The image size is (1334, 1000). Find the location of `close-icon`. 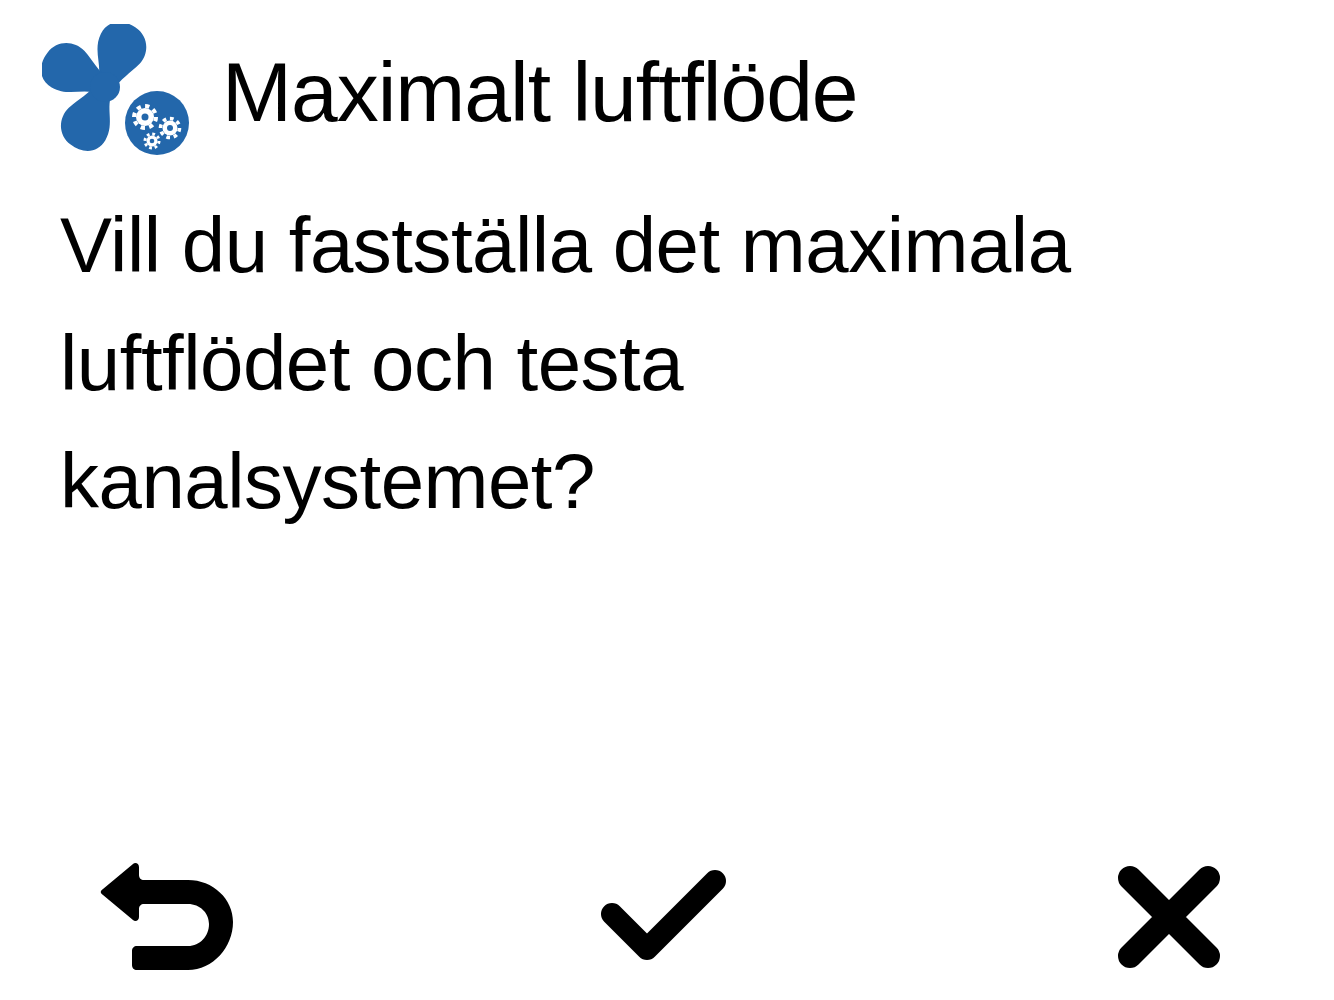

close-icon is located at coordinates (1169, 917).